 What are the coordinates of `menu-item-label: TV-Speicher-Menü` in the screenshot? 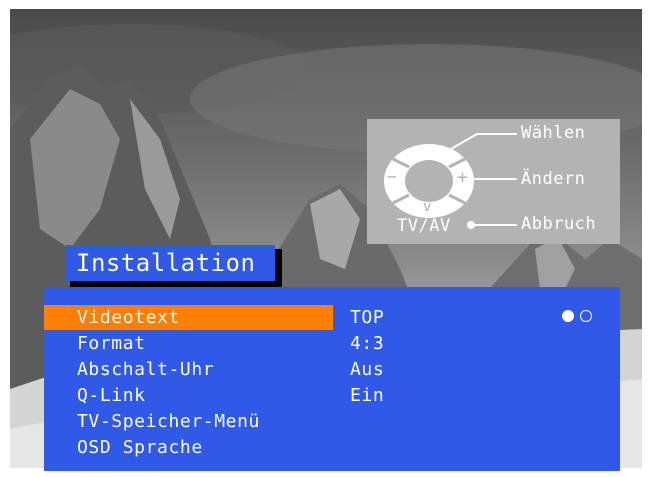 It's located at (168, 421).